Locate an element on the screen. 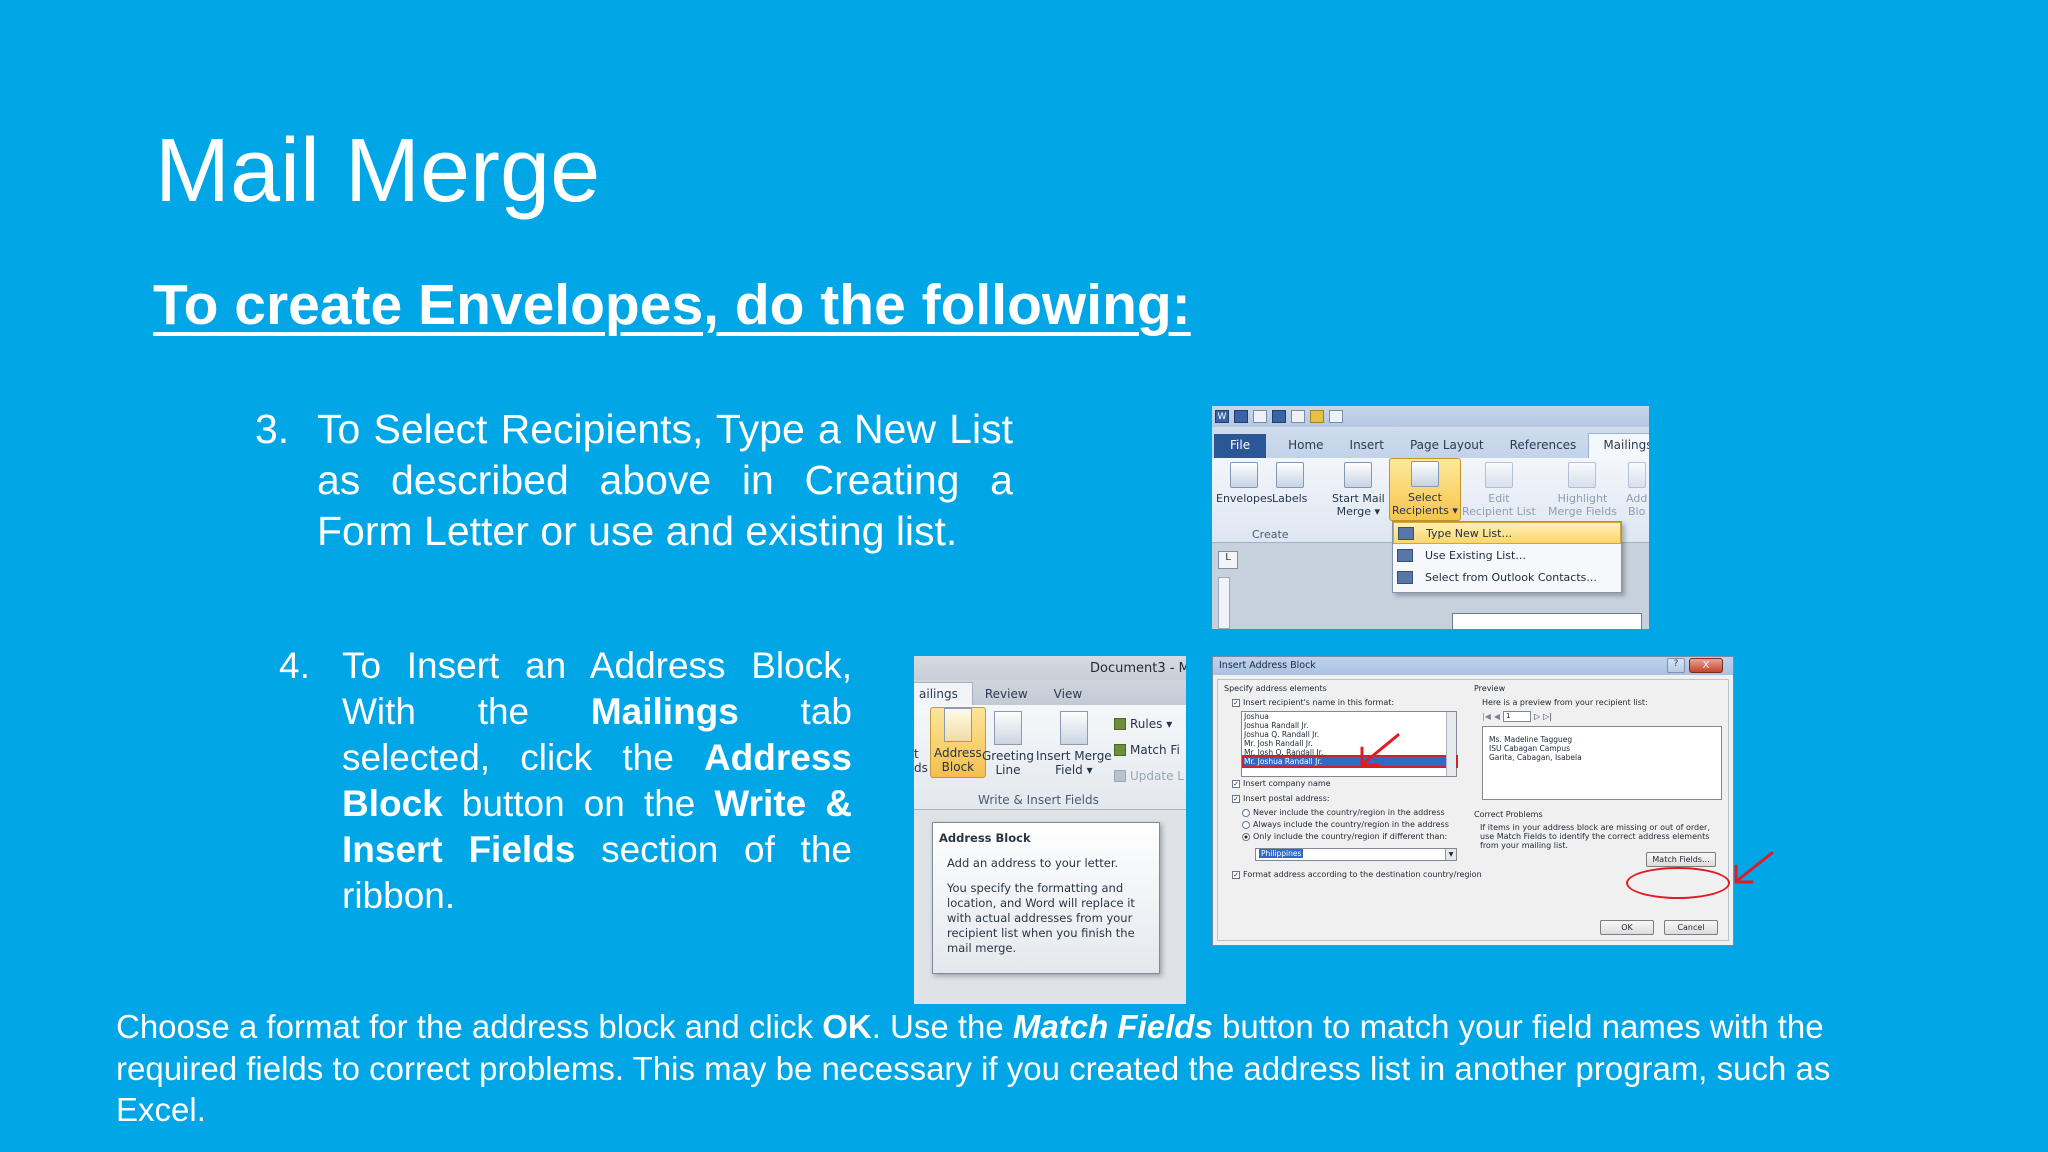  address-block-button: Address Block is located at coordinates (958, 742).